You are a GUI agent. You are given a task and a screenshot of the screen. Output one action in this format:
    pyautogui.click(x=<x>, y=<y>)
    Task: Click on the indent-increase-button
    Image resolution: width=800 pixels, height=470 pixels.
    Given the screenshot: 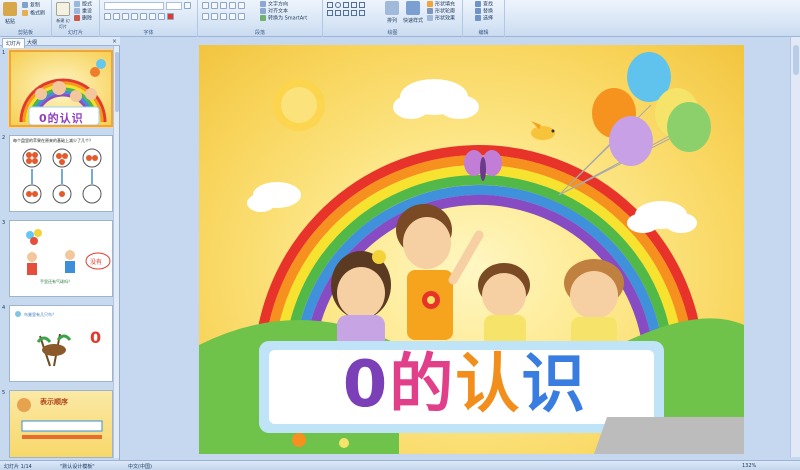 What is the action you would take?
    pyautogui.click(x=232, y=5)
    